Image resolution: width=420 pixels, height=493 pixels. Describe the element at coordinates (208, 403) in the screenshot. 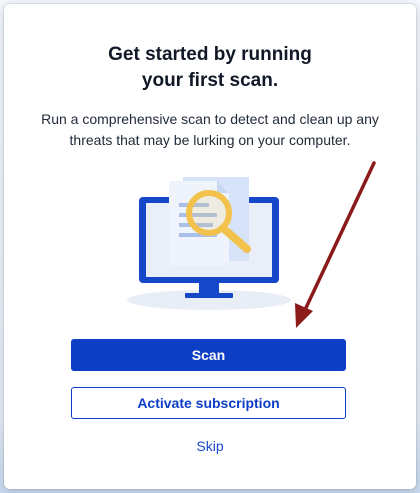

I see `activate-subscription-button: Activate subscription` at that location.